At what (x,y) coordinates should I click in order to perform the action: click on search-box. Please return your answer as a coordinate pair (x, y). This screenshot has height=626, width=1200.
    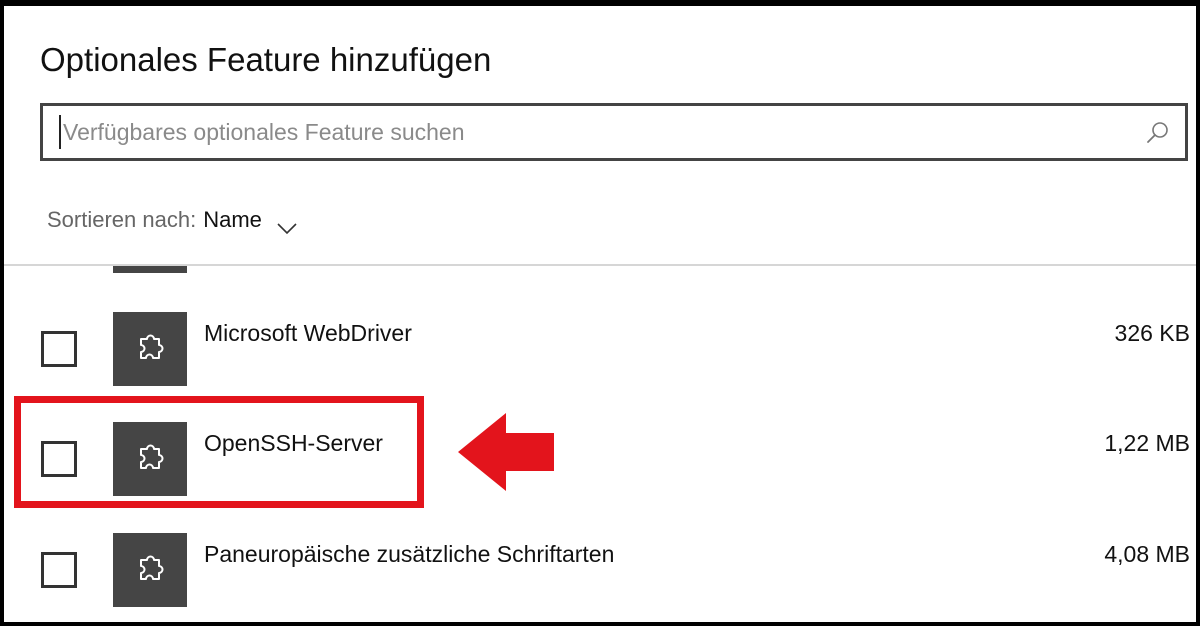
    Looking at the image, I should click on (614, 132).